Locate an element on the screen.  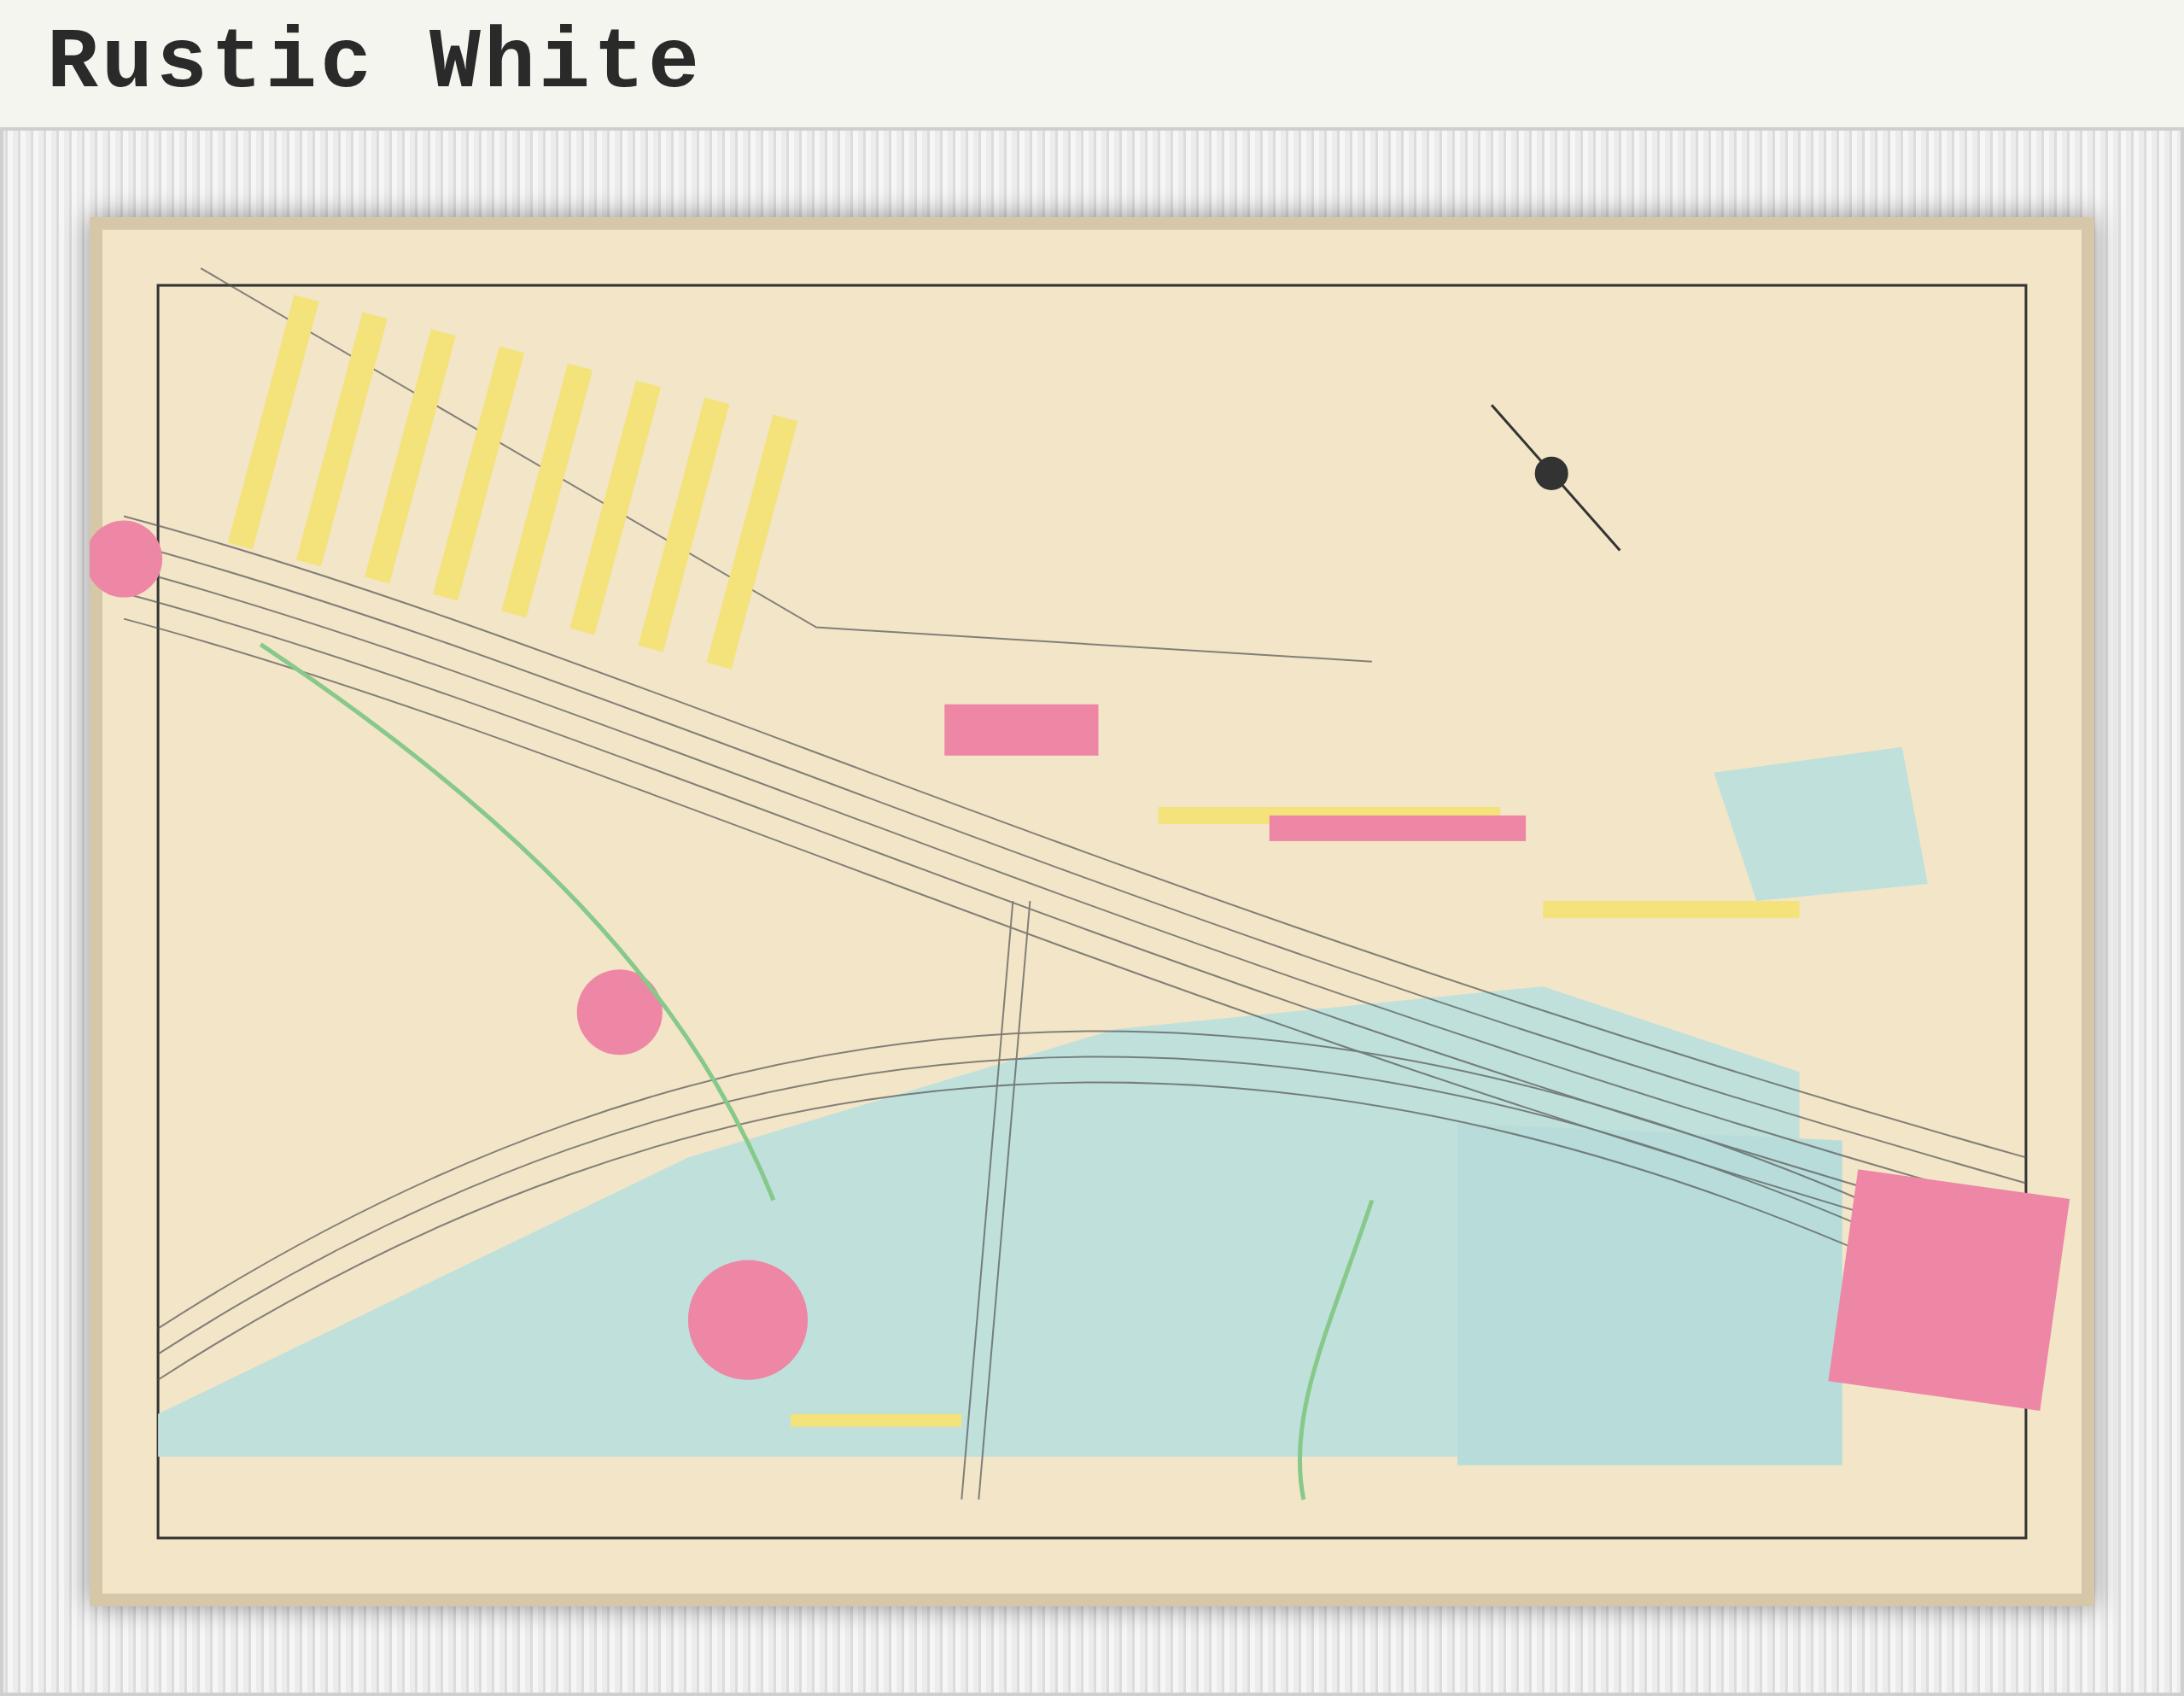
product-title: Rustic White is located at coordinates (376, 63).